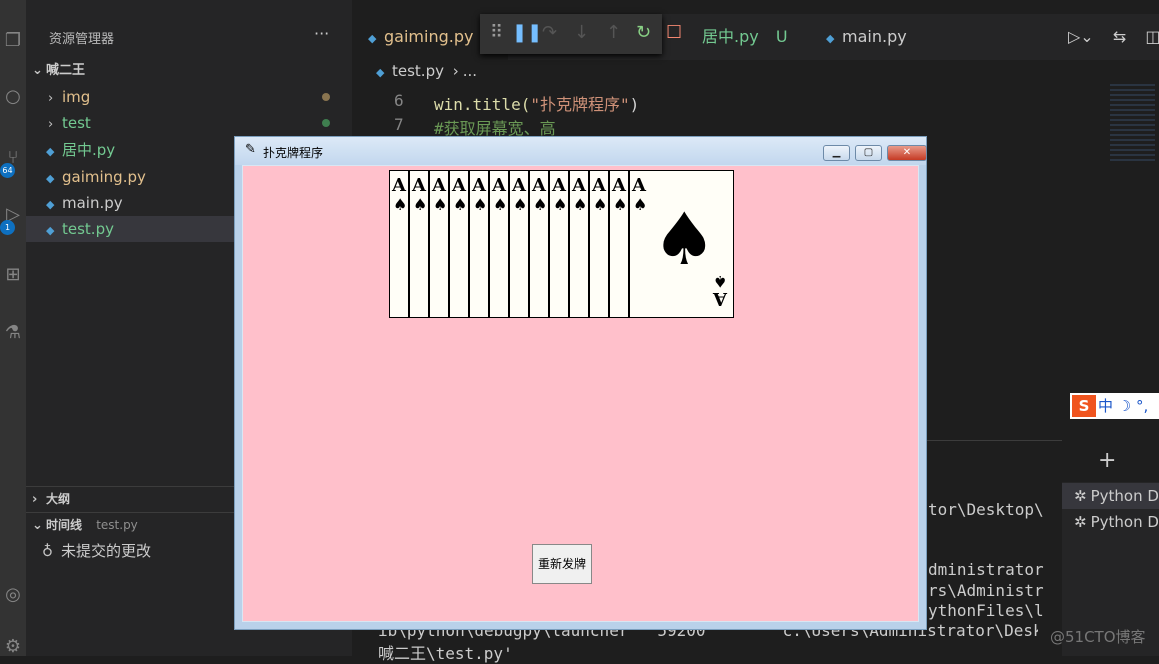  I want to click on explorer-icon: ❐, so click(13, 41).